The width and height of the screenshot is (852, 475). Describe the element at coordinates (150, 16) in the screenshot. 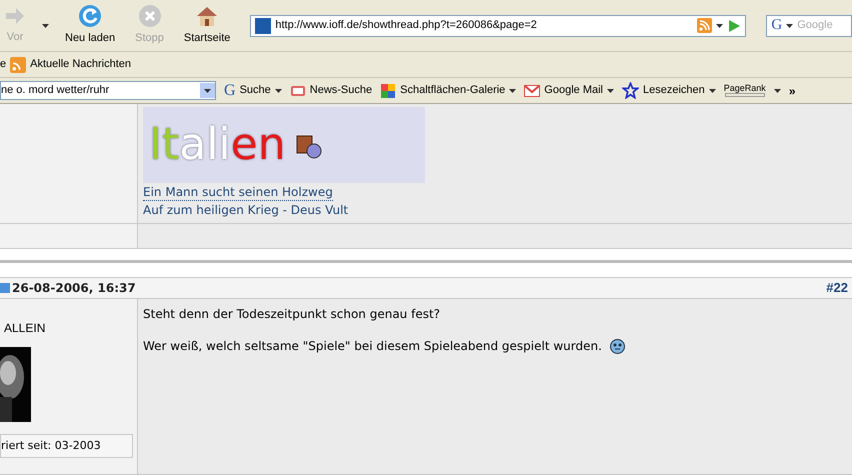

I see `stop-icon` at that location.